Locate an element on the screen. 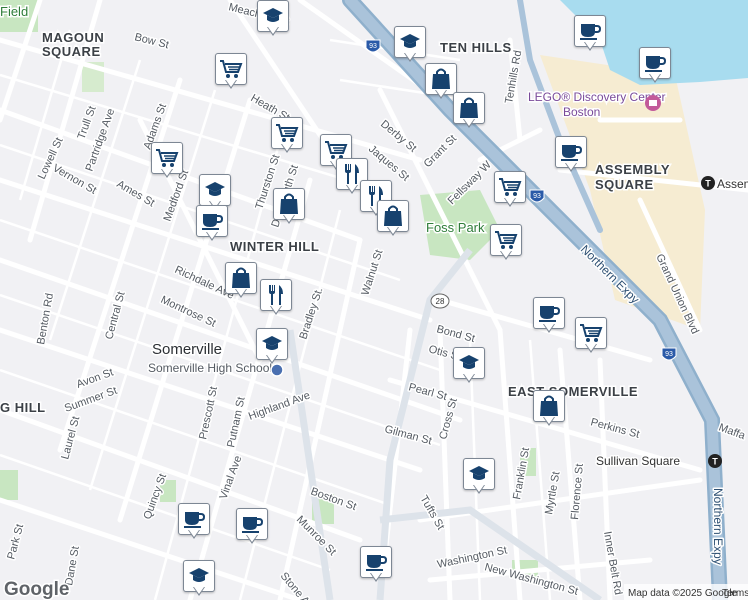 This screenshot has height=600, width=748. label-lego-discovery: LEGO® Discovery Center is located at coordinates (597, 97).